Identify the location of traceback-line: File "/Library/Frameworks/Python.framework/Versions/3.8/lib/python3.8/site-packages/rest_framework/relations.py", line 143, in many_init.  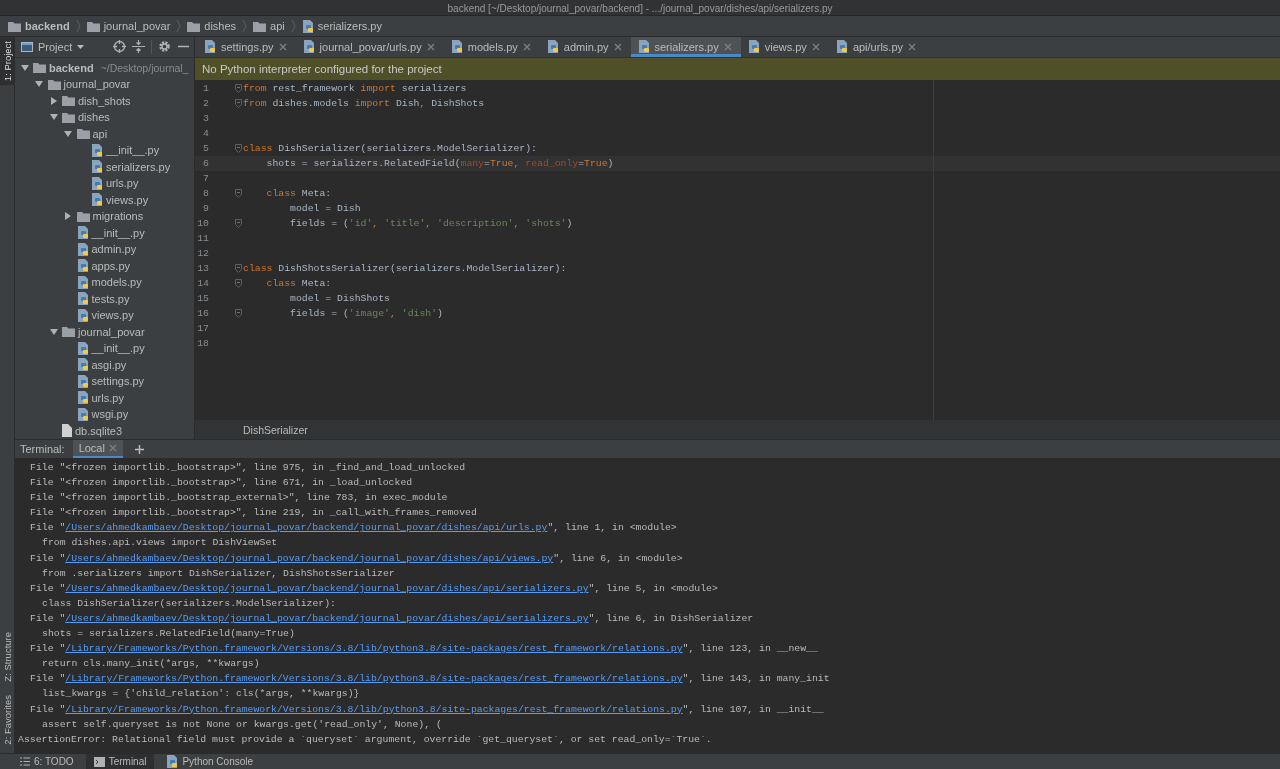
(430, 679).